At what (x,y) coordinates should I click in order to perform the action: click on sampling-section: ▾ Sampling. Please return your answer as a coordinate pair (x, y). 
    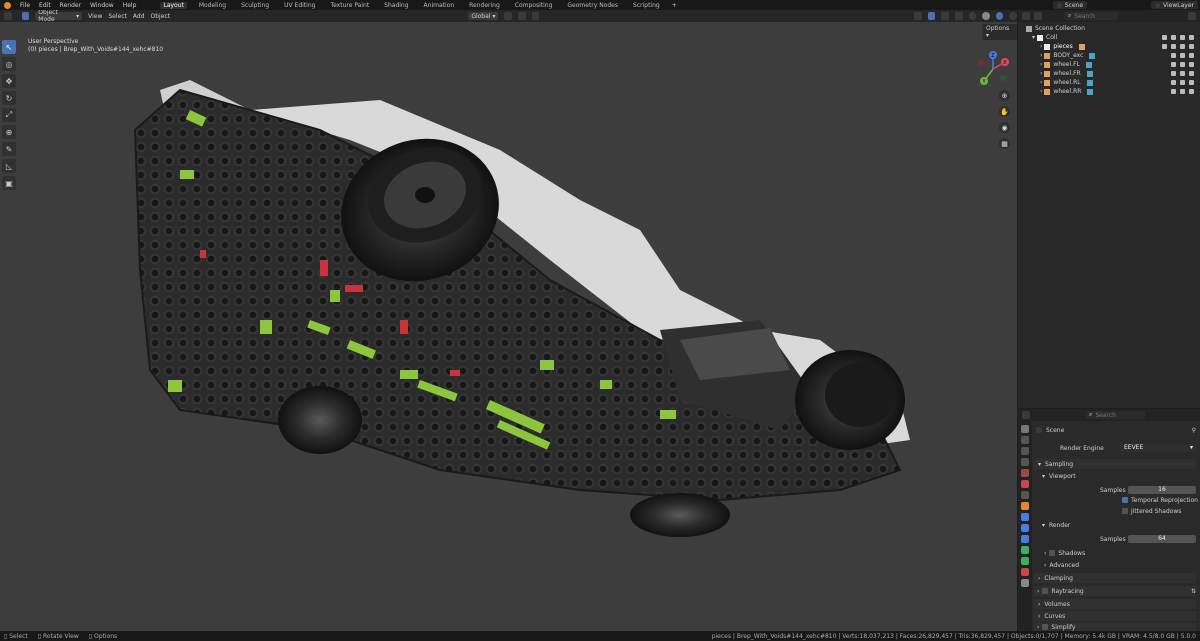
    Looking at the image, I should click on (1115, 464).